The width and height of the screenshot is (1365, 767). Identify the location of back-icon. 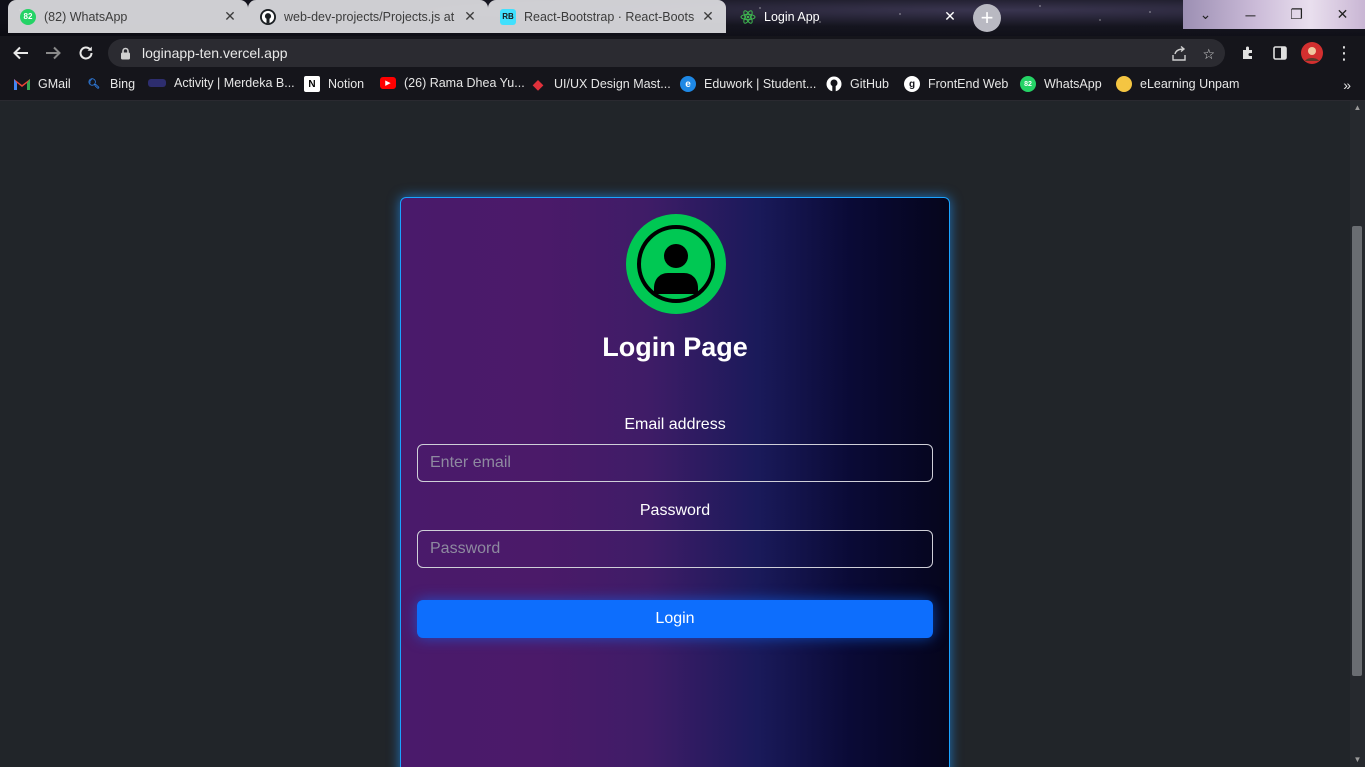
(21, 53).